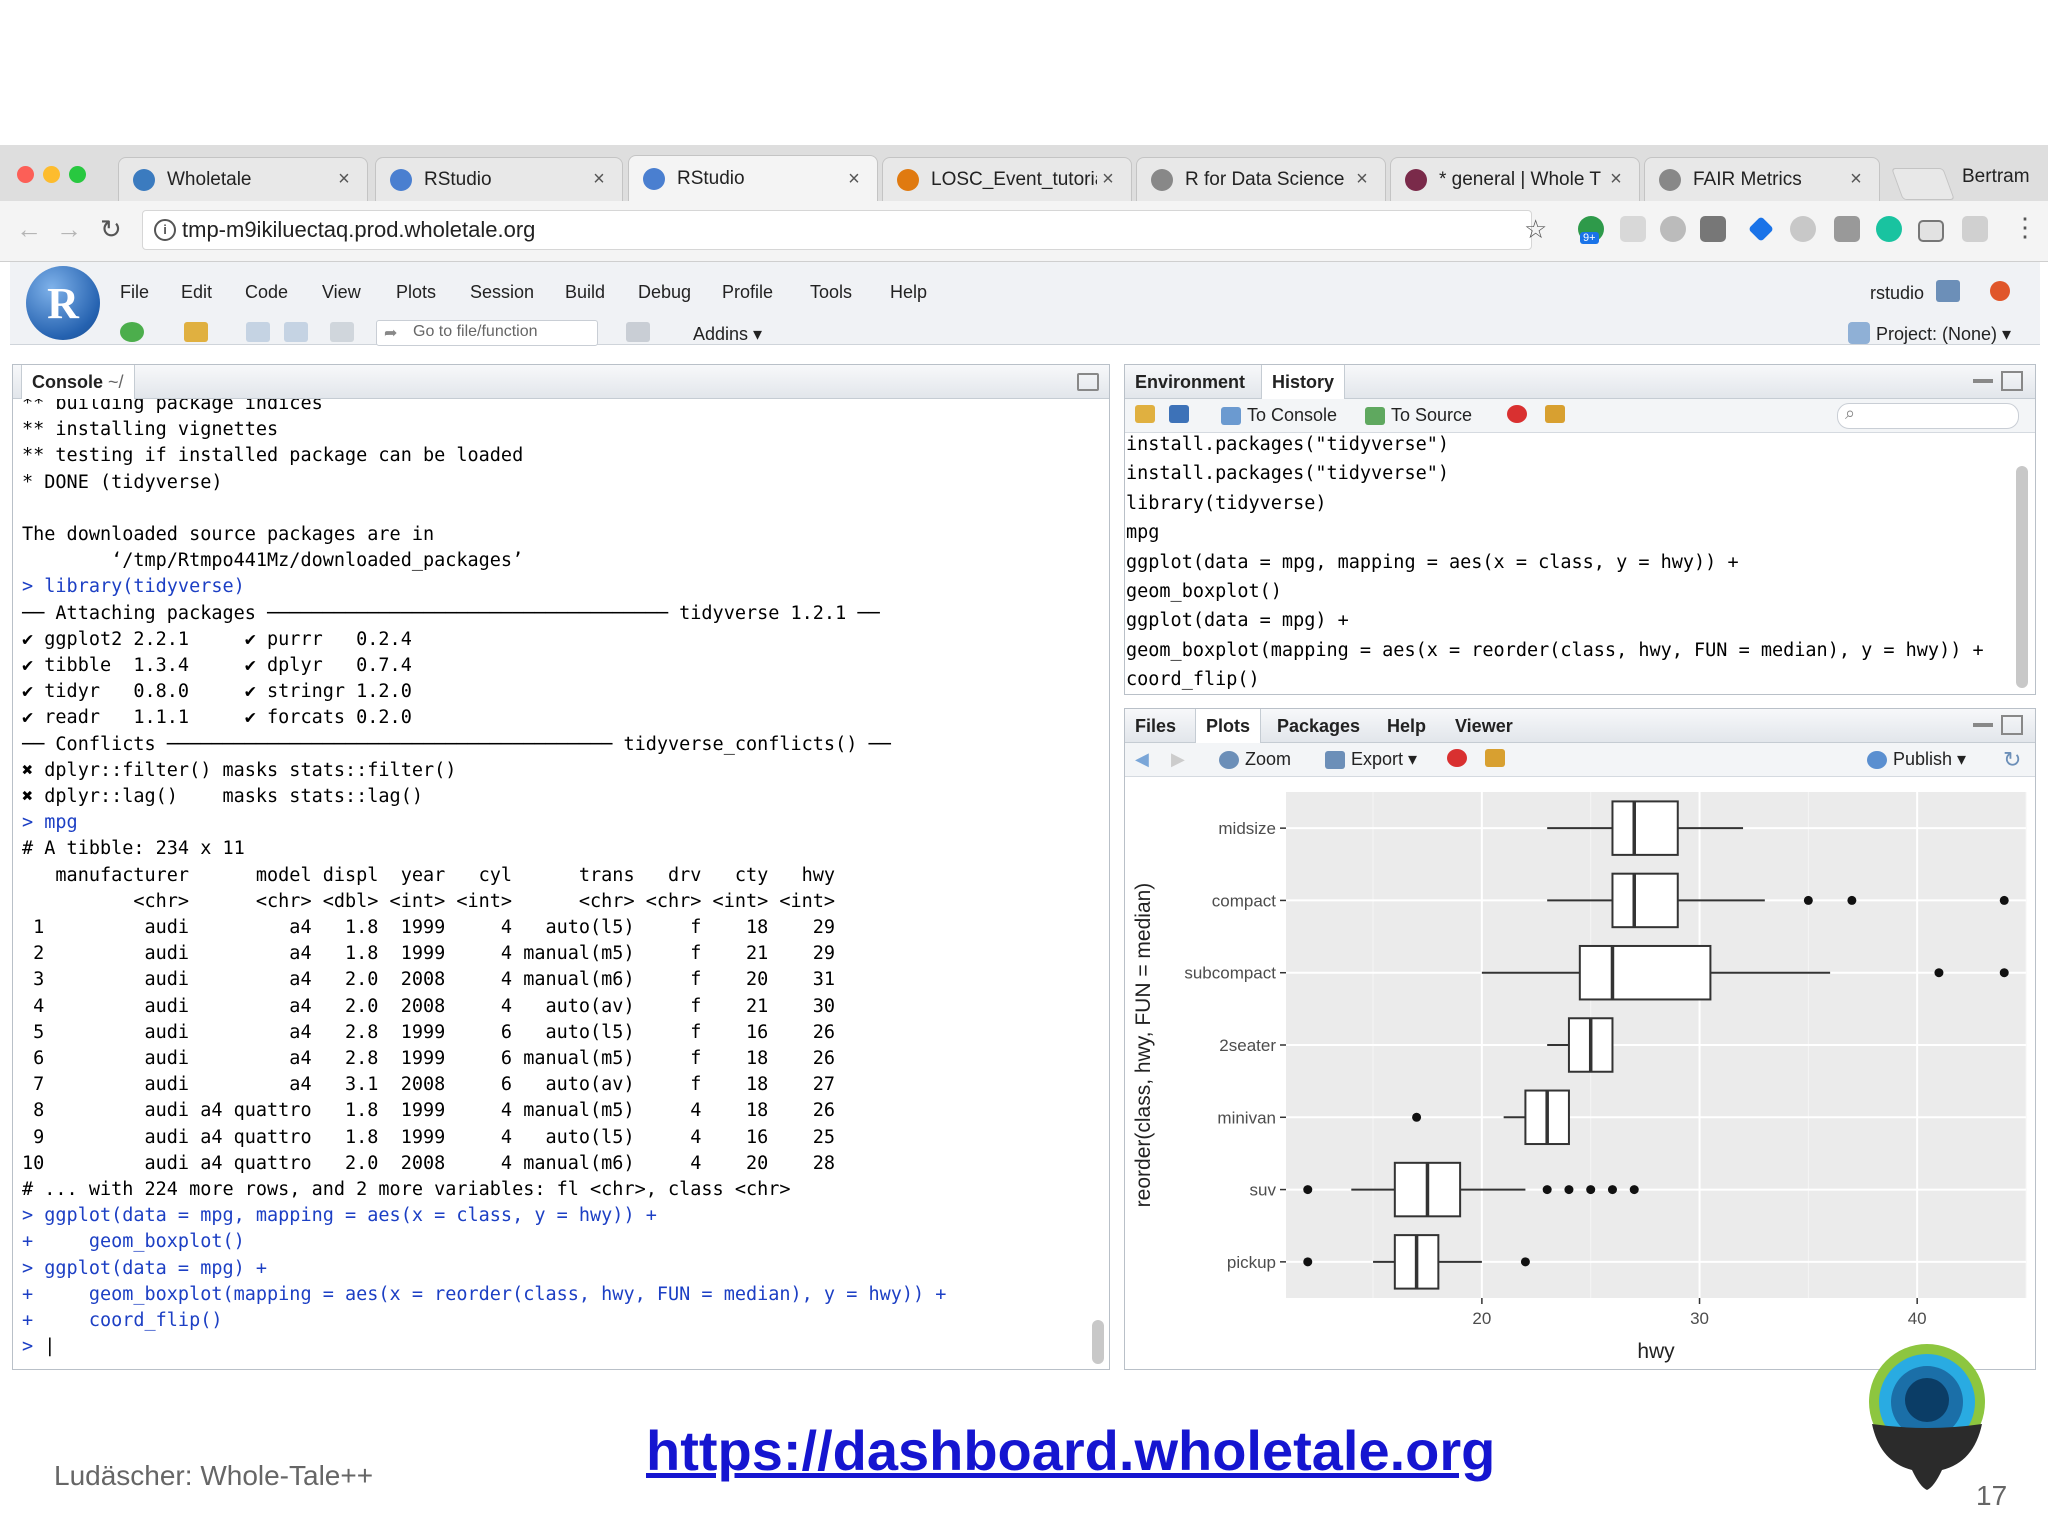 The height and width of the screenshot is (1536, 2048). What do you see at coordinates (1303, 382) in the screenshot?
I see `tab-history: History` at bounding box center [1303, 382].